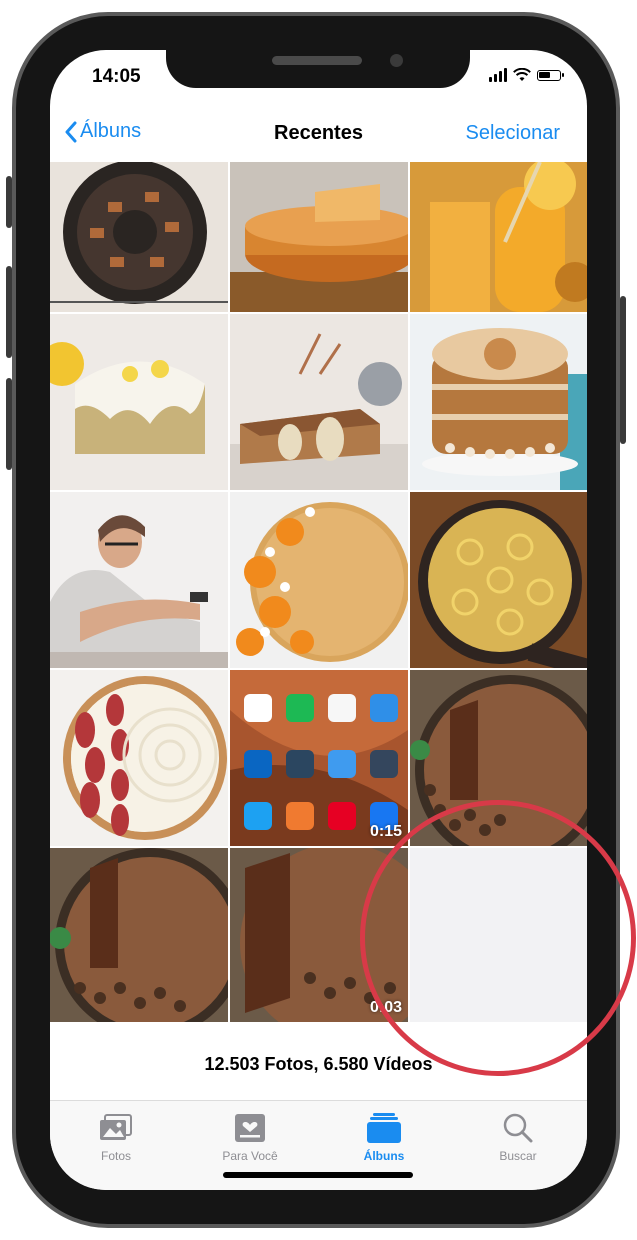  Describe the element at coordinates (319, 935) in the screenshot. I see `video-thumbnail: 0:03` at that location.